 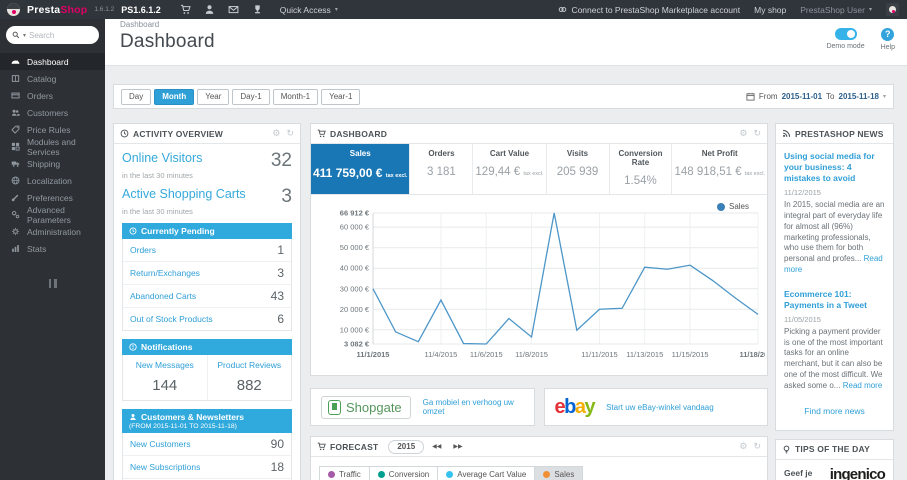 What do you see at coordinates (892, 9) in the screenshot?
I see `user-avatar` at bounding box center [892, 9].